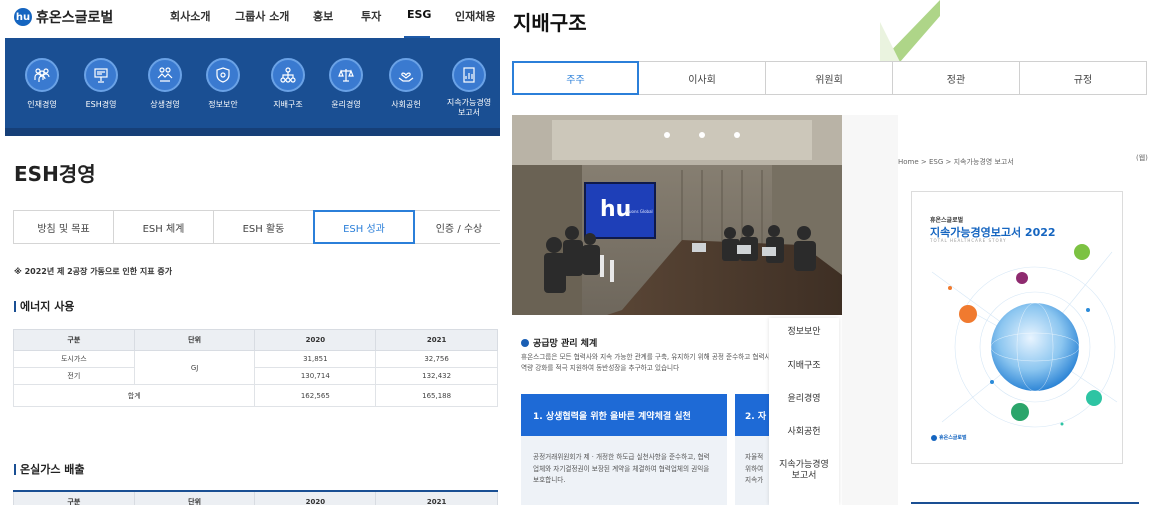 Image resolution: width=1152 pixels, height=505 pixels. I want to click on nav-careers: 인재채용, so click(475, 16).